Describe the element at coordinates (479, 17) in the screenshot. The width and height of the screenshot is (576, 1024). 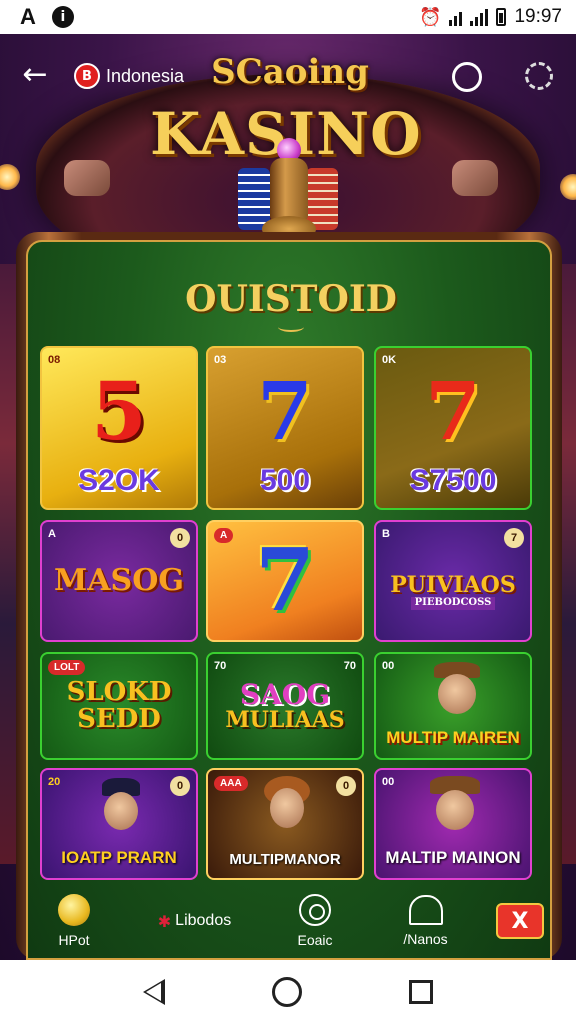
I see `signal-icon` at that location.